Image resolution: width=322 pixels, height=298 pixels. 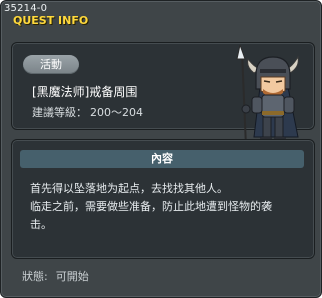 I want to click on quest-category-tag: 活動, so click(x=51, y=64).